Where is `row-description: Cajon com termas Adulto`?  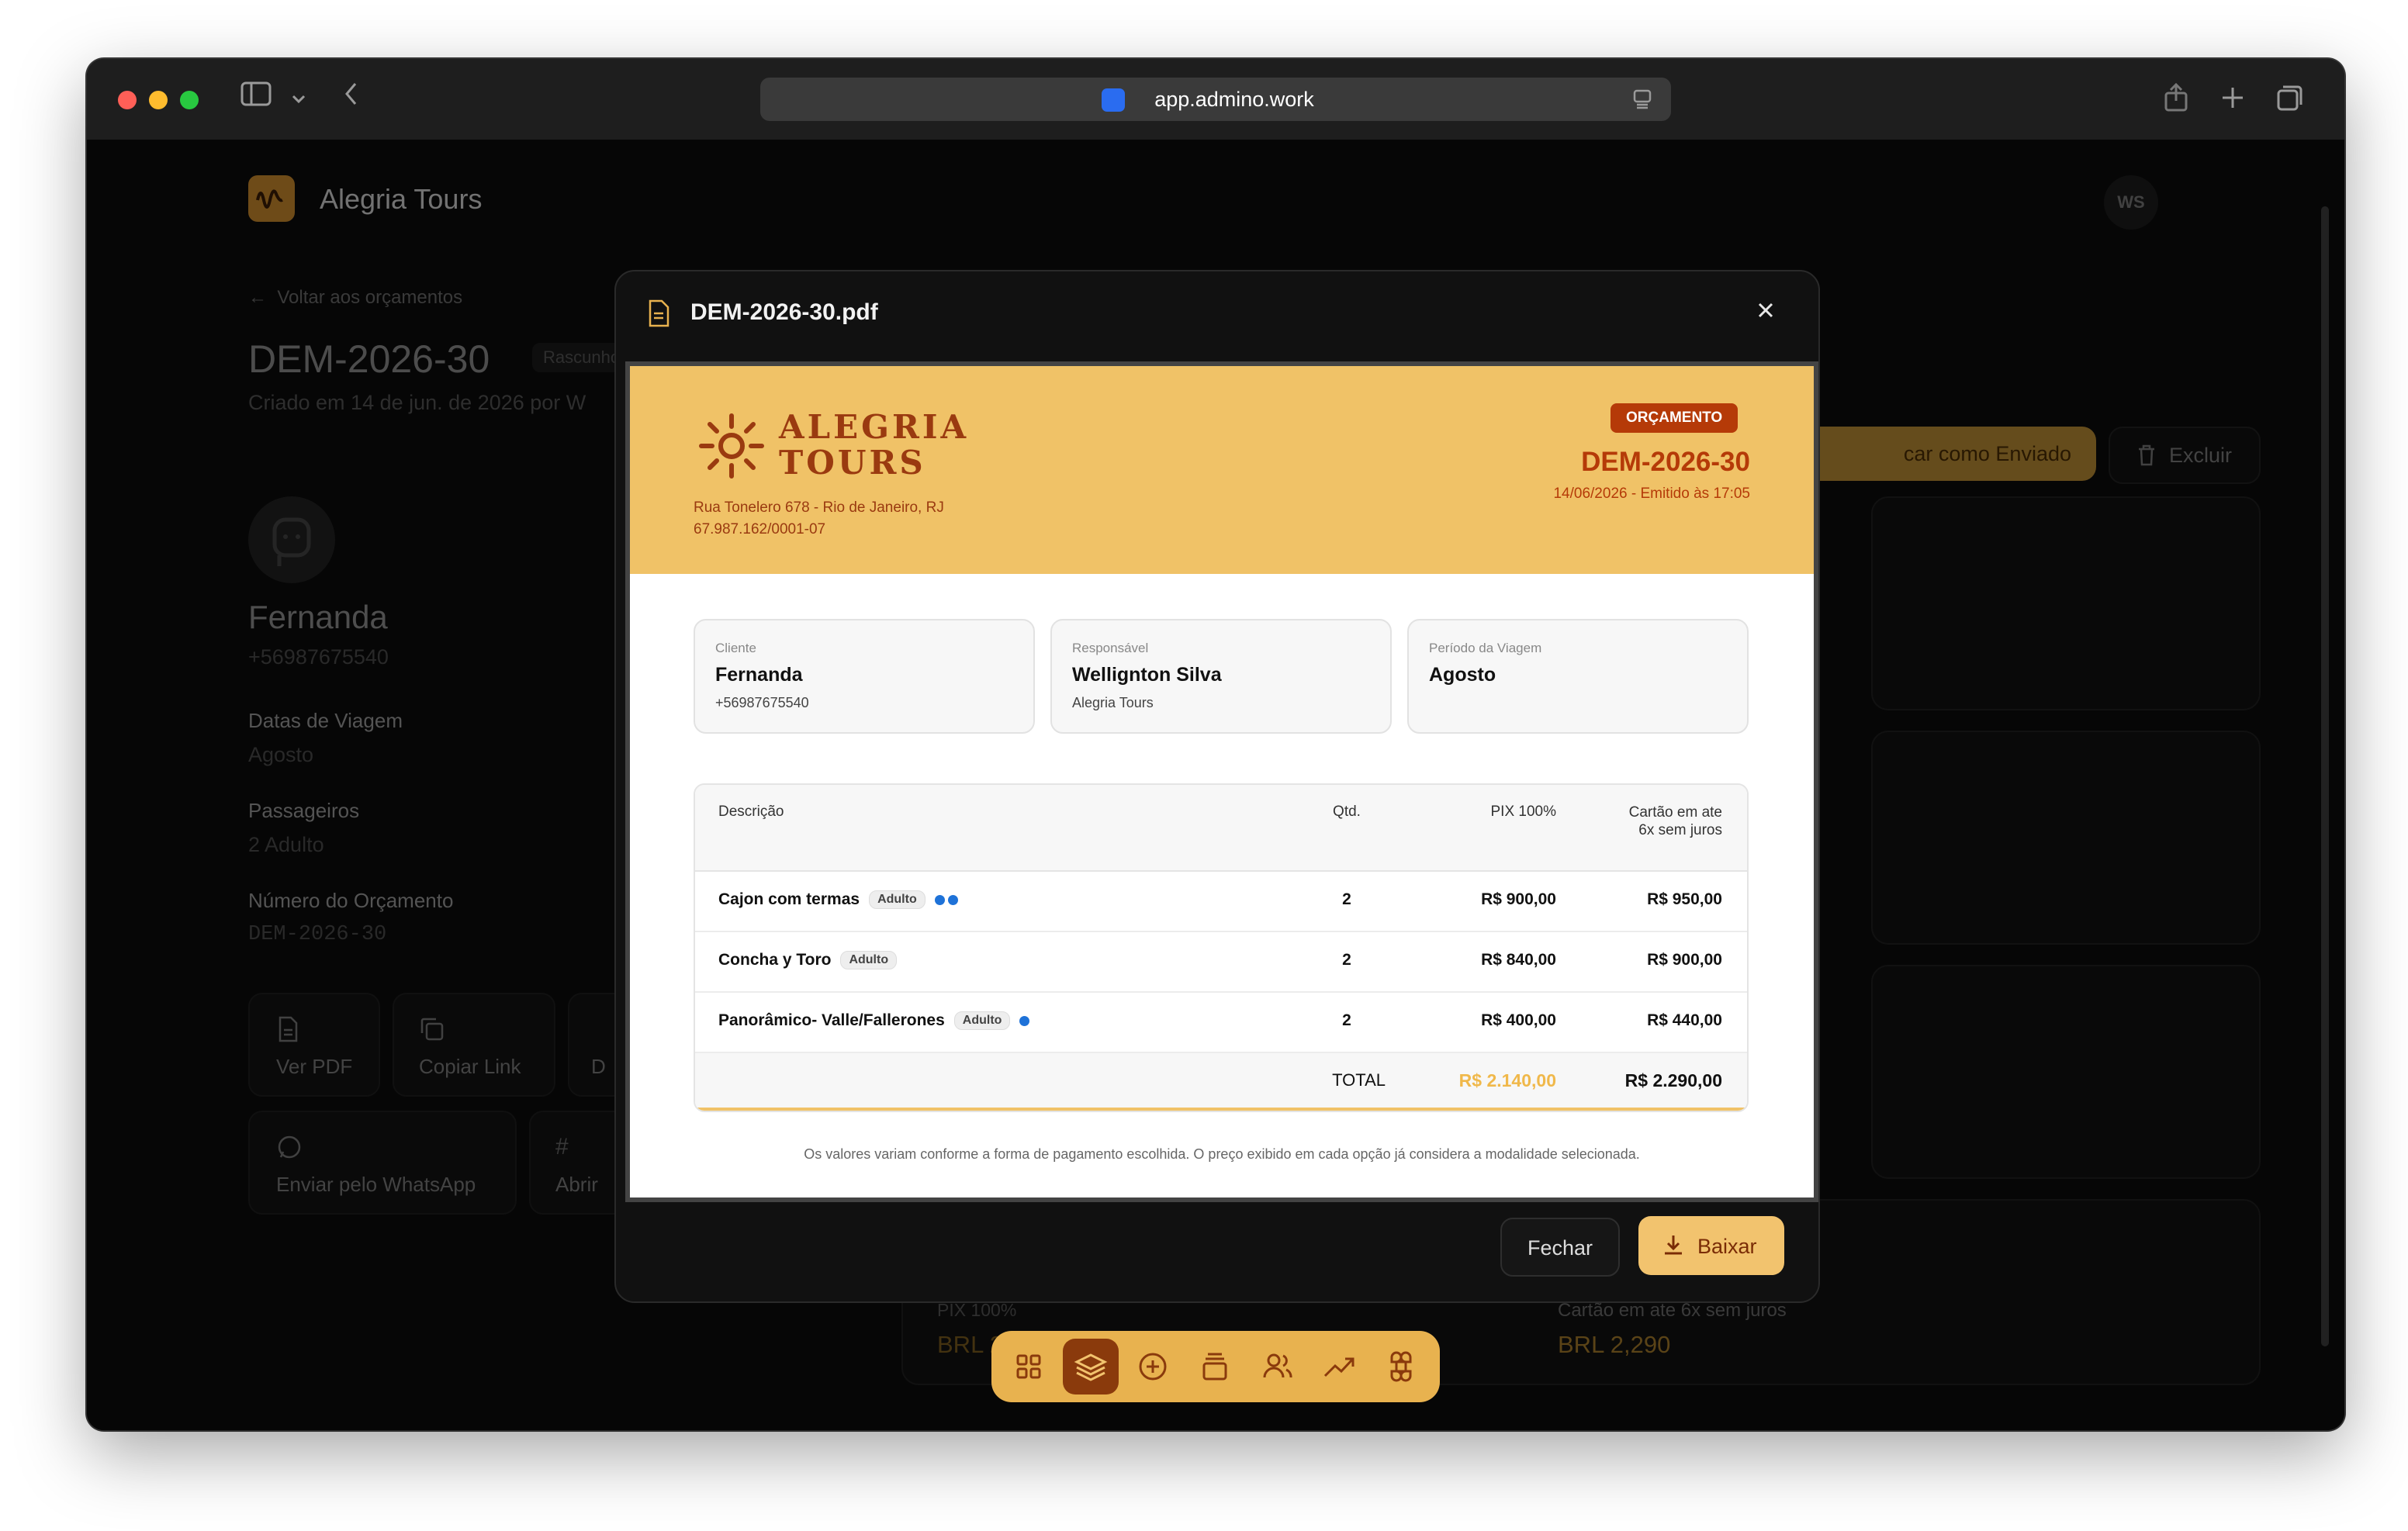 row-description: Cajon com termas Adulto is located at coordinates (838, 900).